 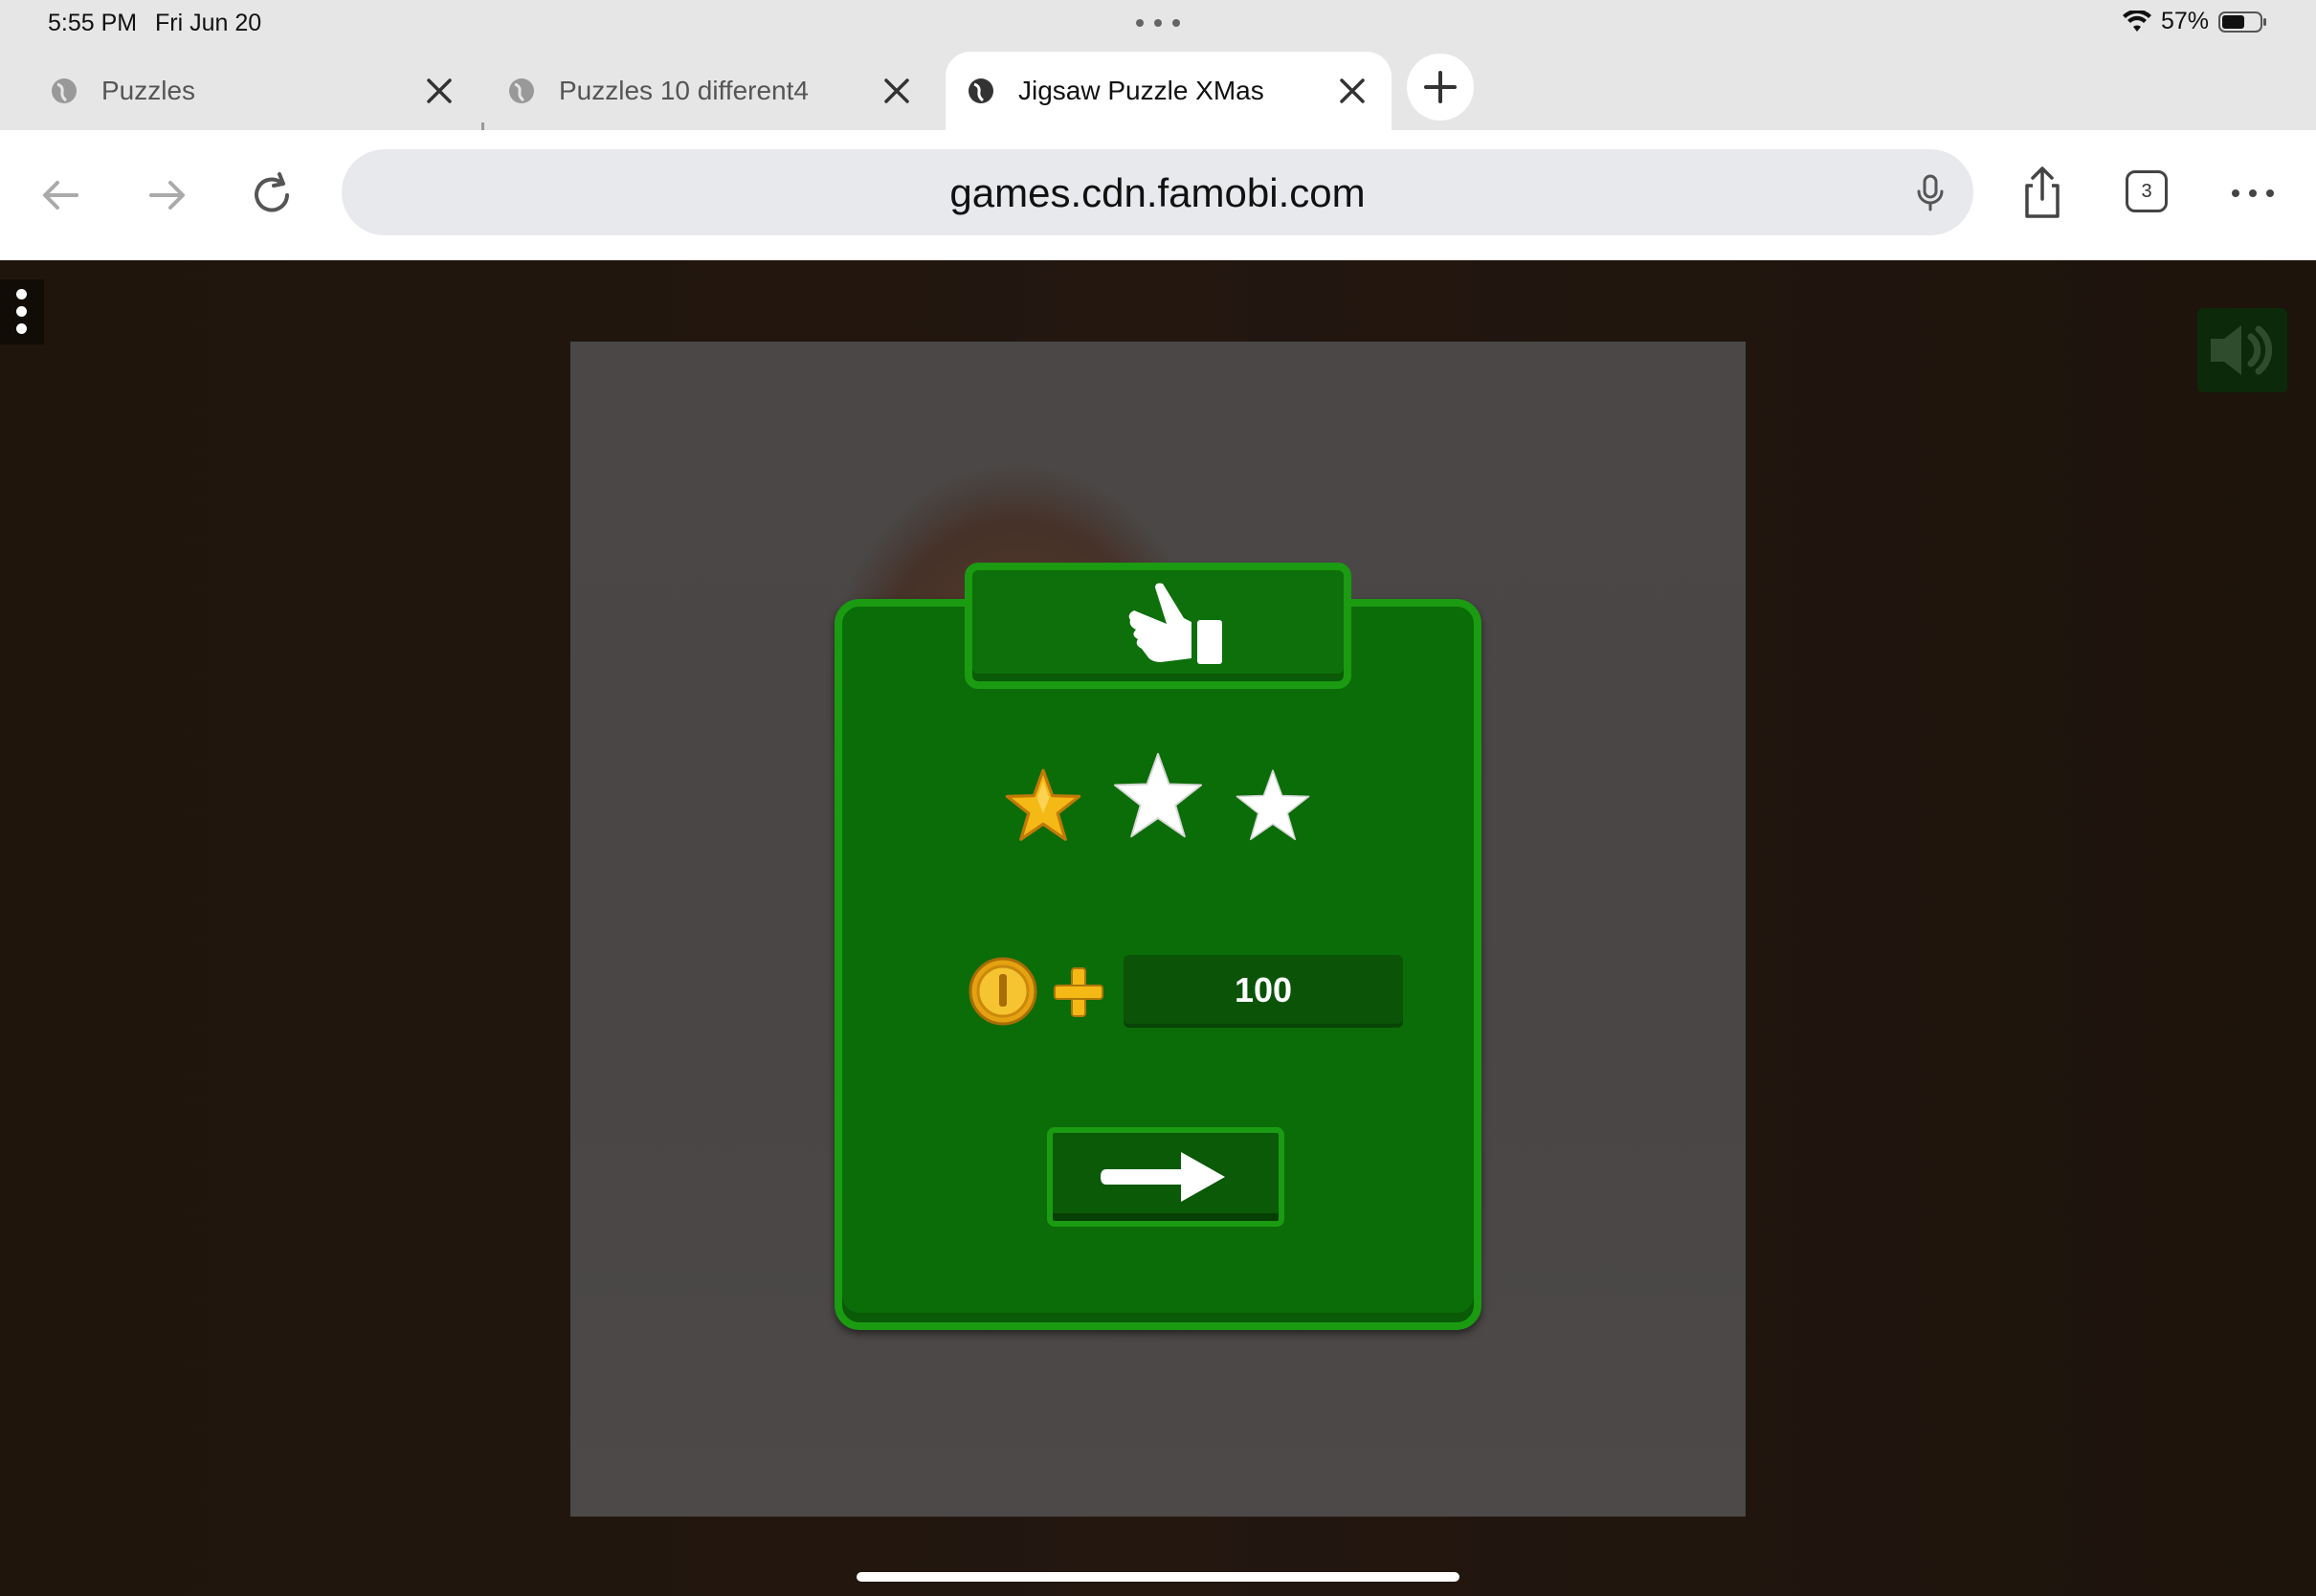 I want to click on next-level-button, so click(x=1165, y=1177).